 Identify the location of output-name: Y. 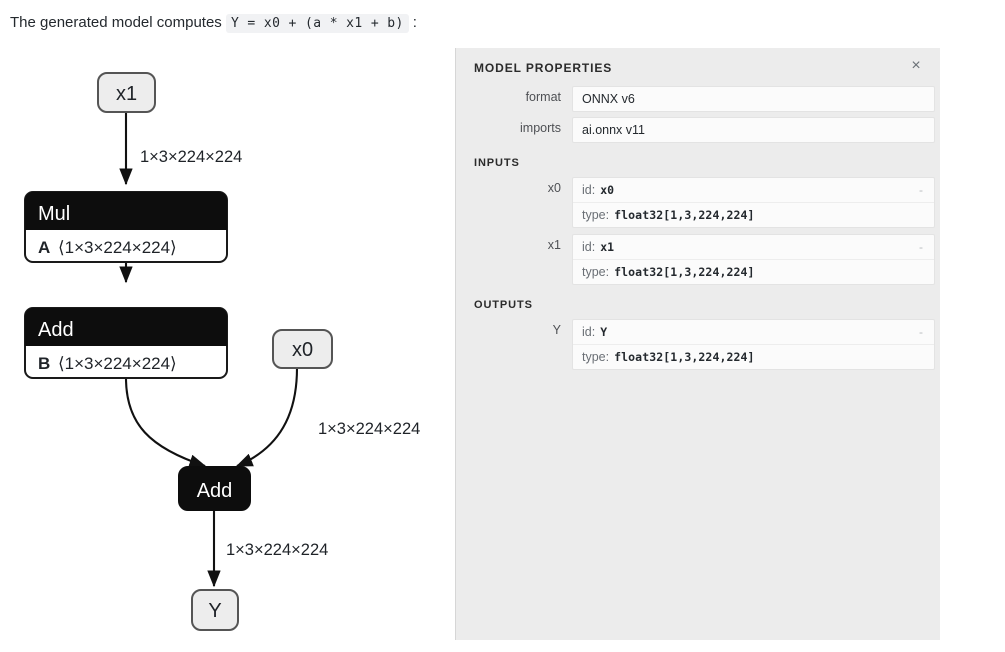
(556, 330).